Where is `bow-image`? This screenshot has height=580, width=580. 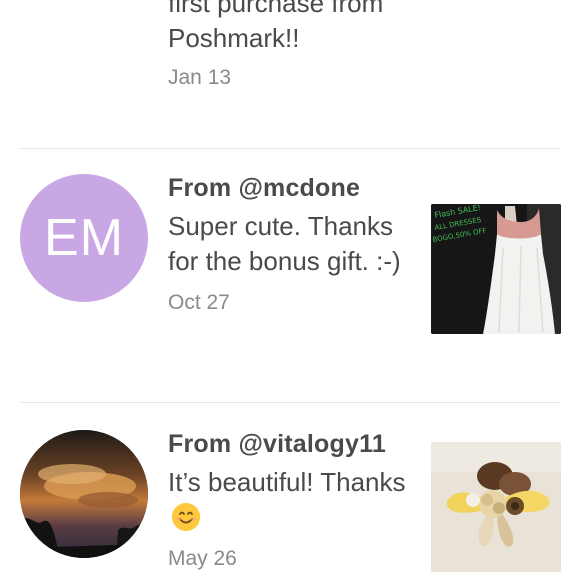
bow-image is located at coordinates (496, 507).